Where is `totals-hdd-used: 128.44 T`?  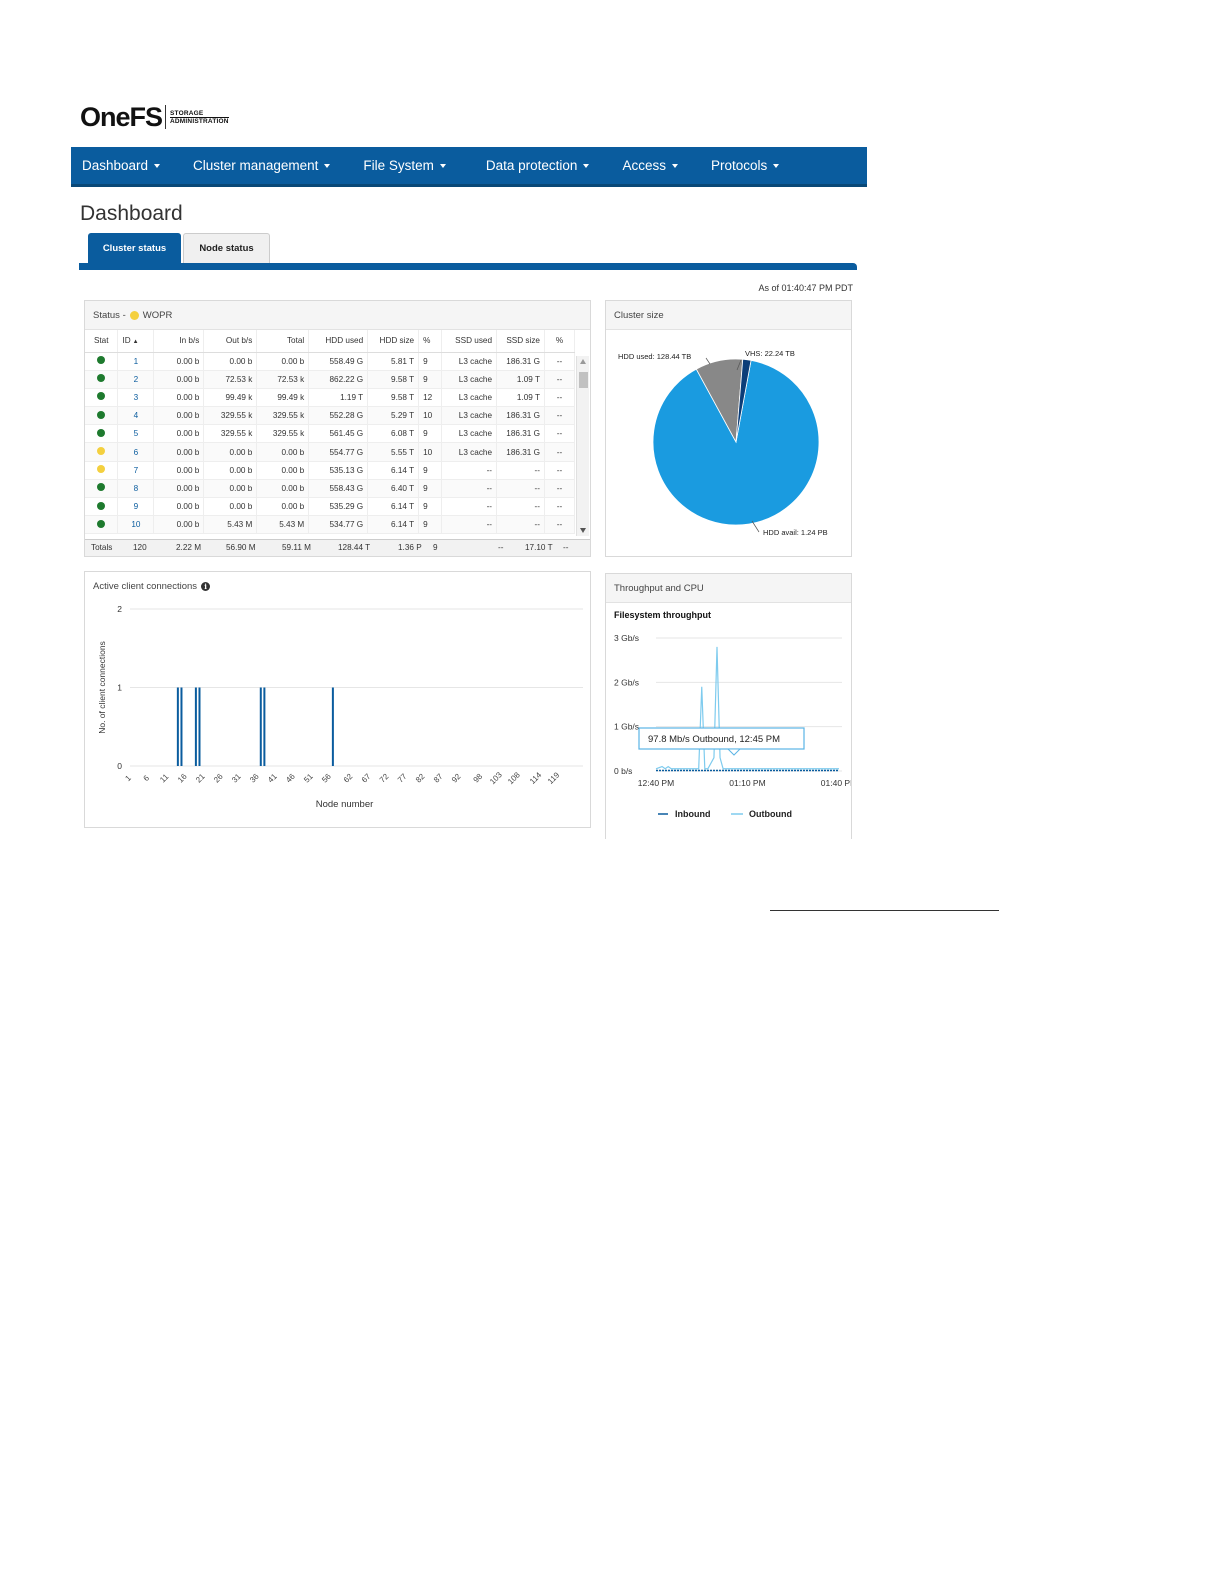
totals-hdd-used: 128.44 T is located at coordinates (354, 547).